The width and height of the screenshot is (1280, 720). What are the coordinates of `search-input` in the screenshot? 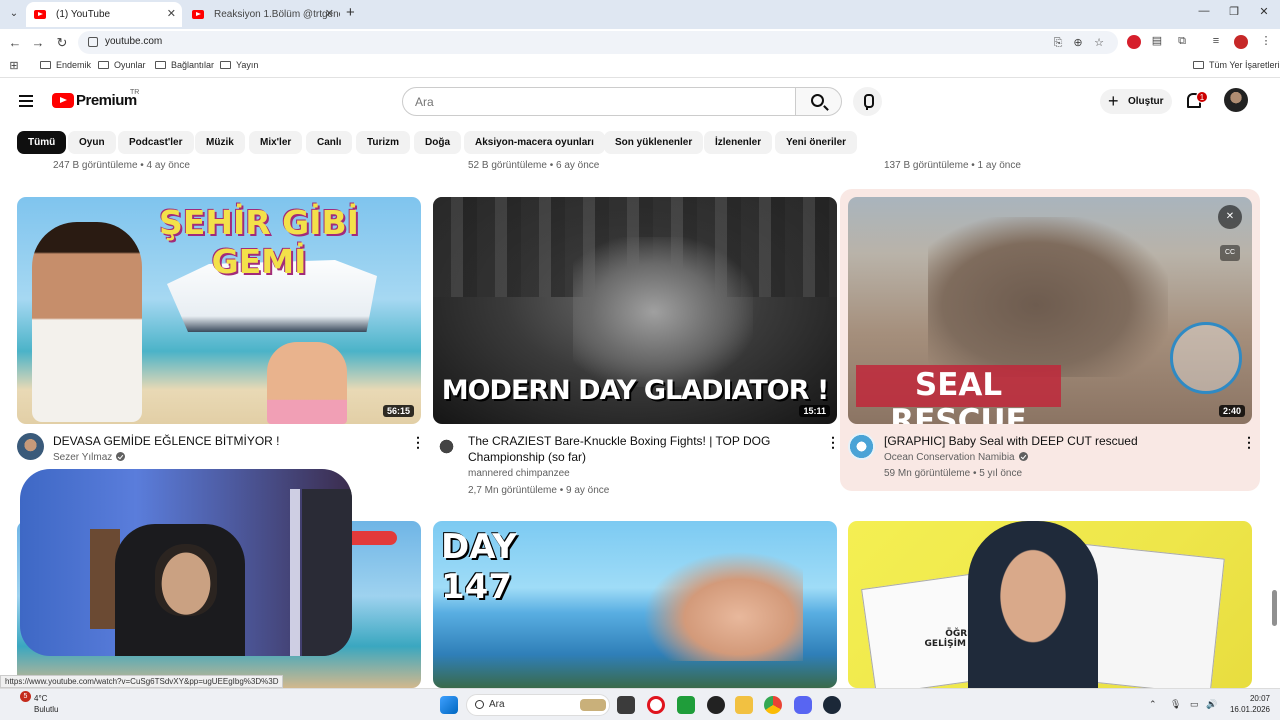 It's located at (600, 102).